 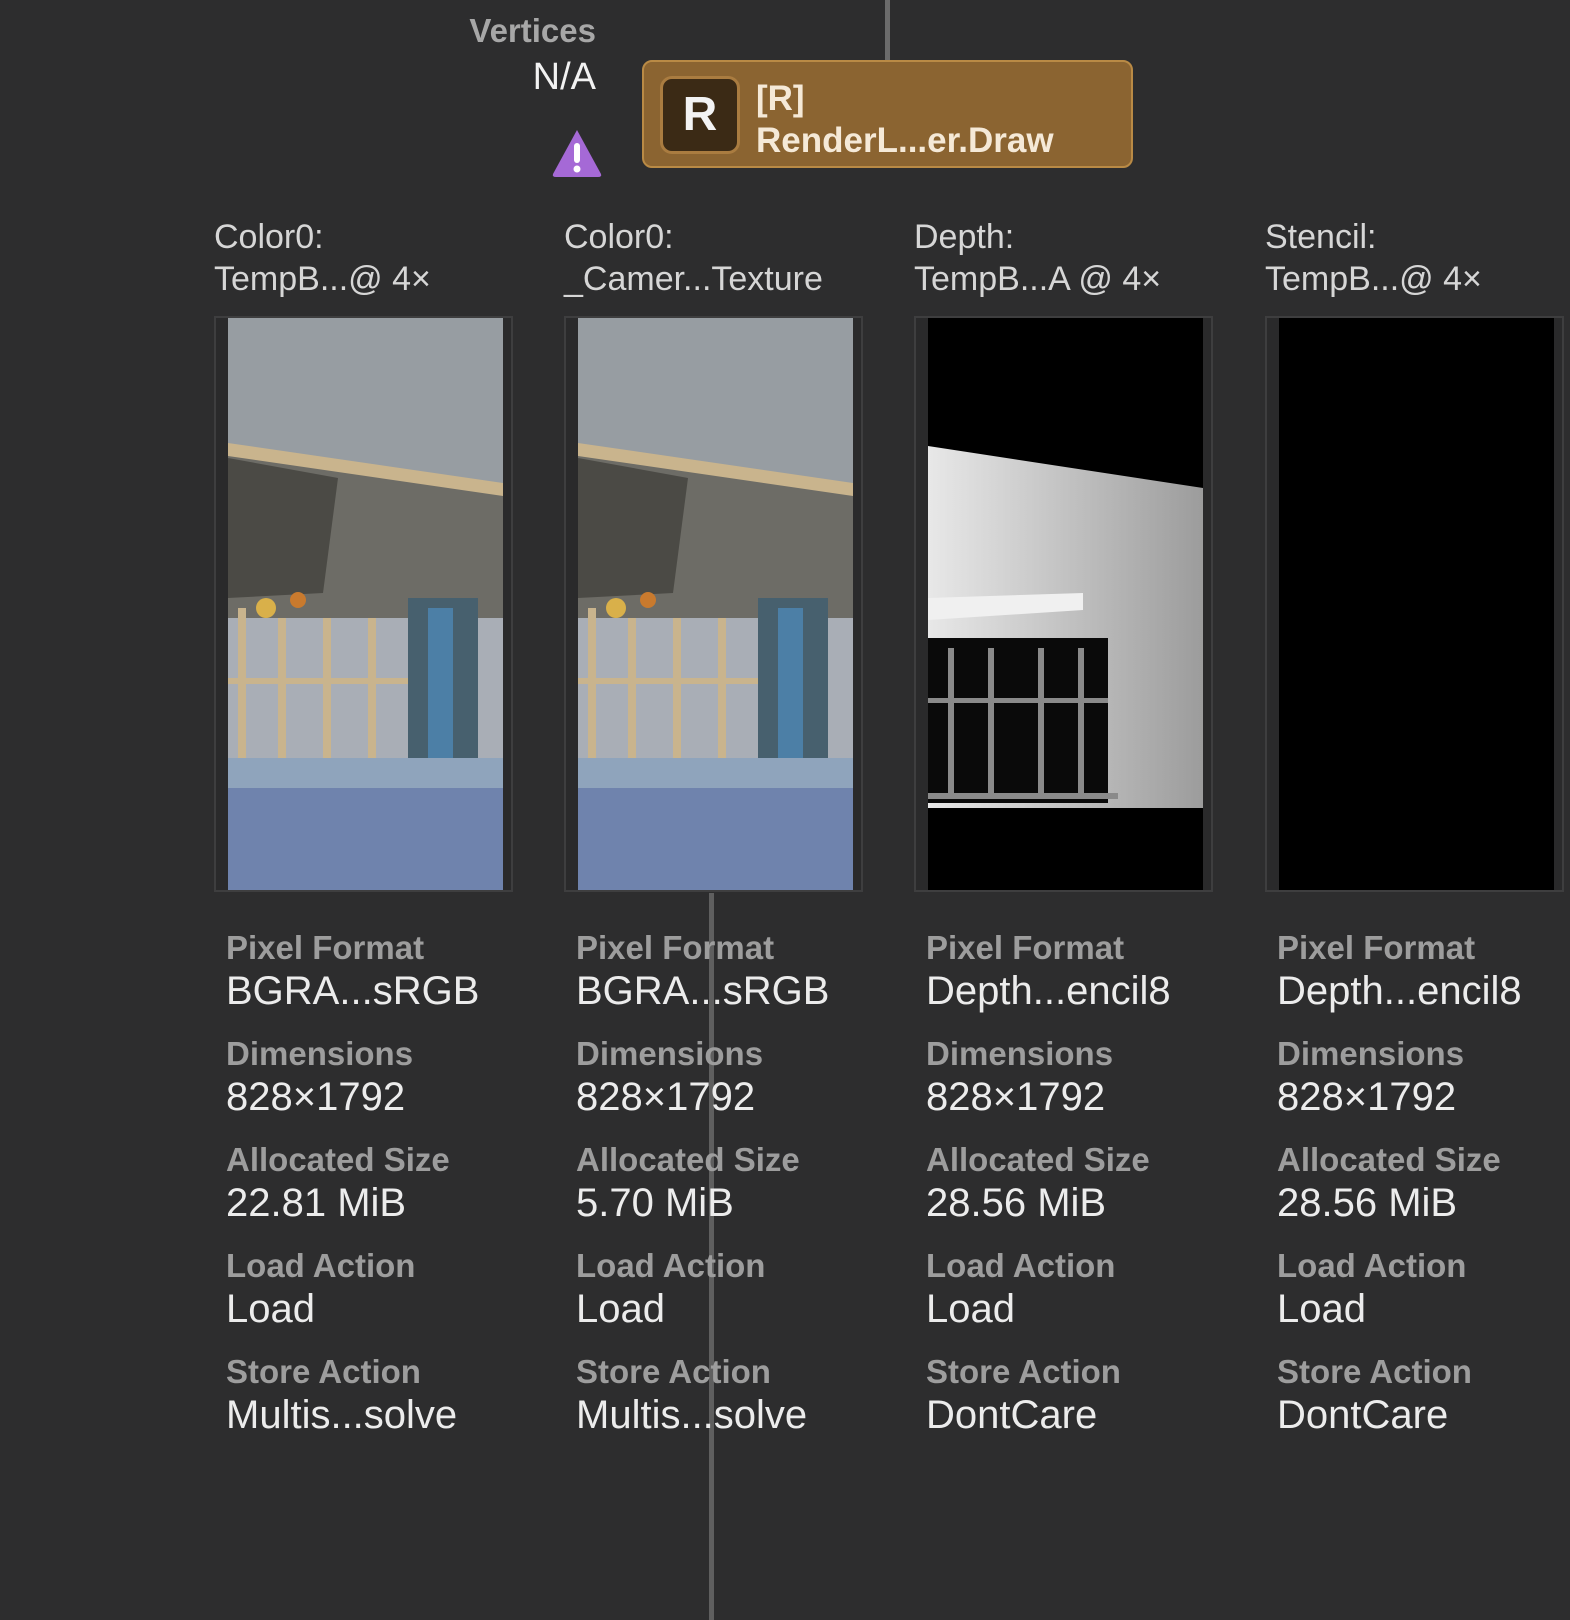 What do you see at coordinates (887, 31) in the screenshot?
I see `connector-line-top` at bounding box center [887, 31].